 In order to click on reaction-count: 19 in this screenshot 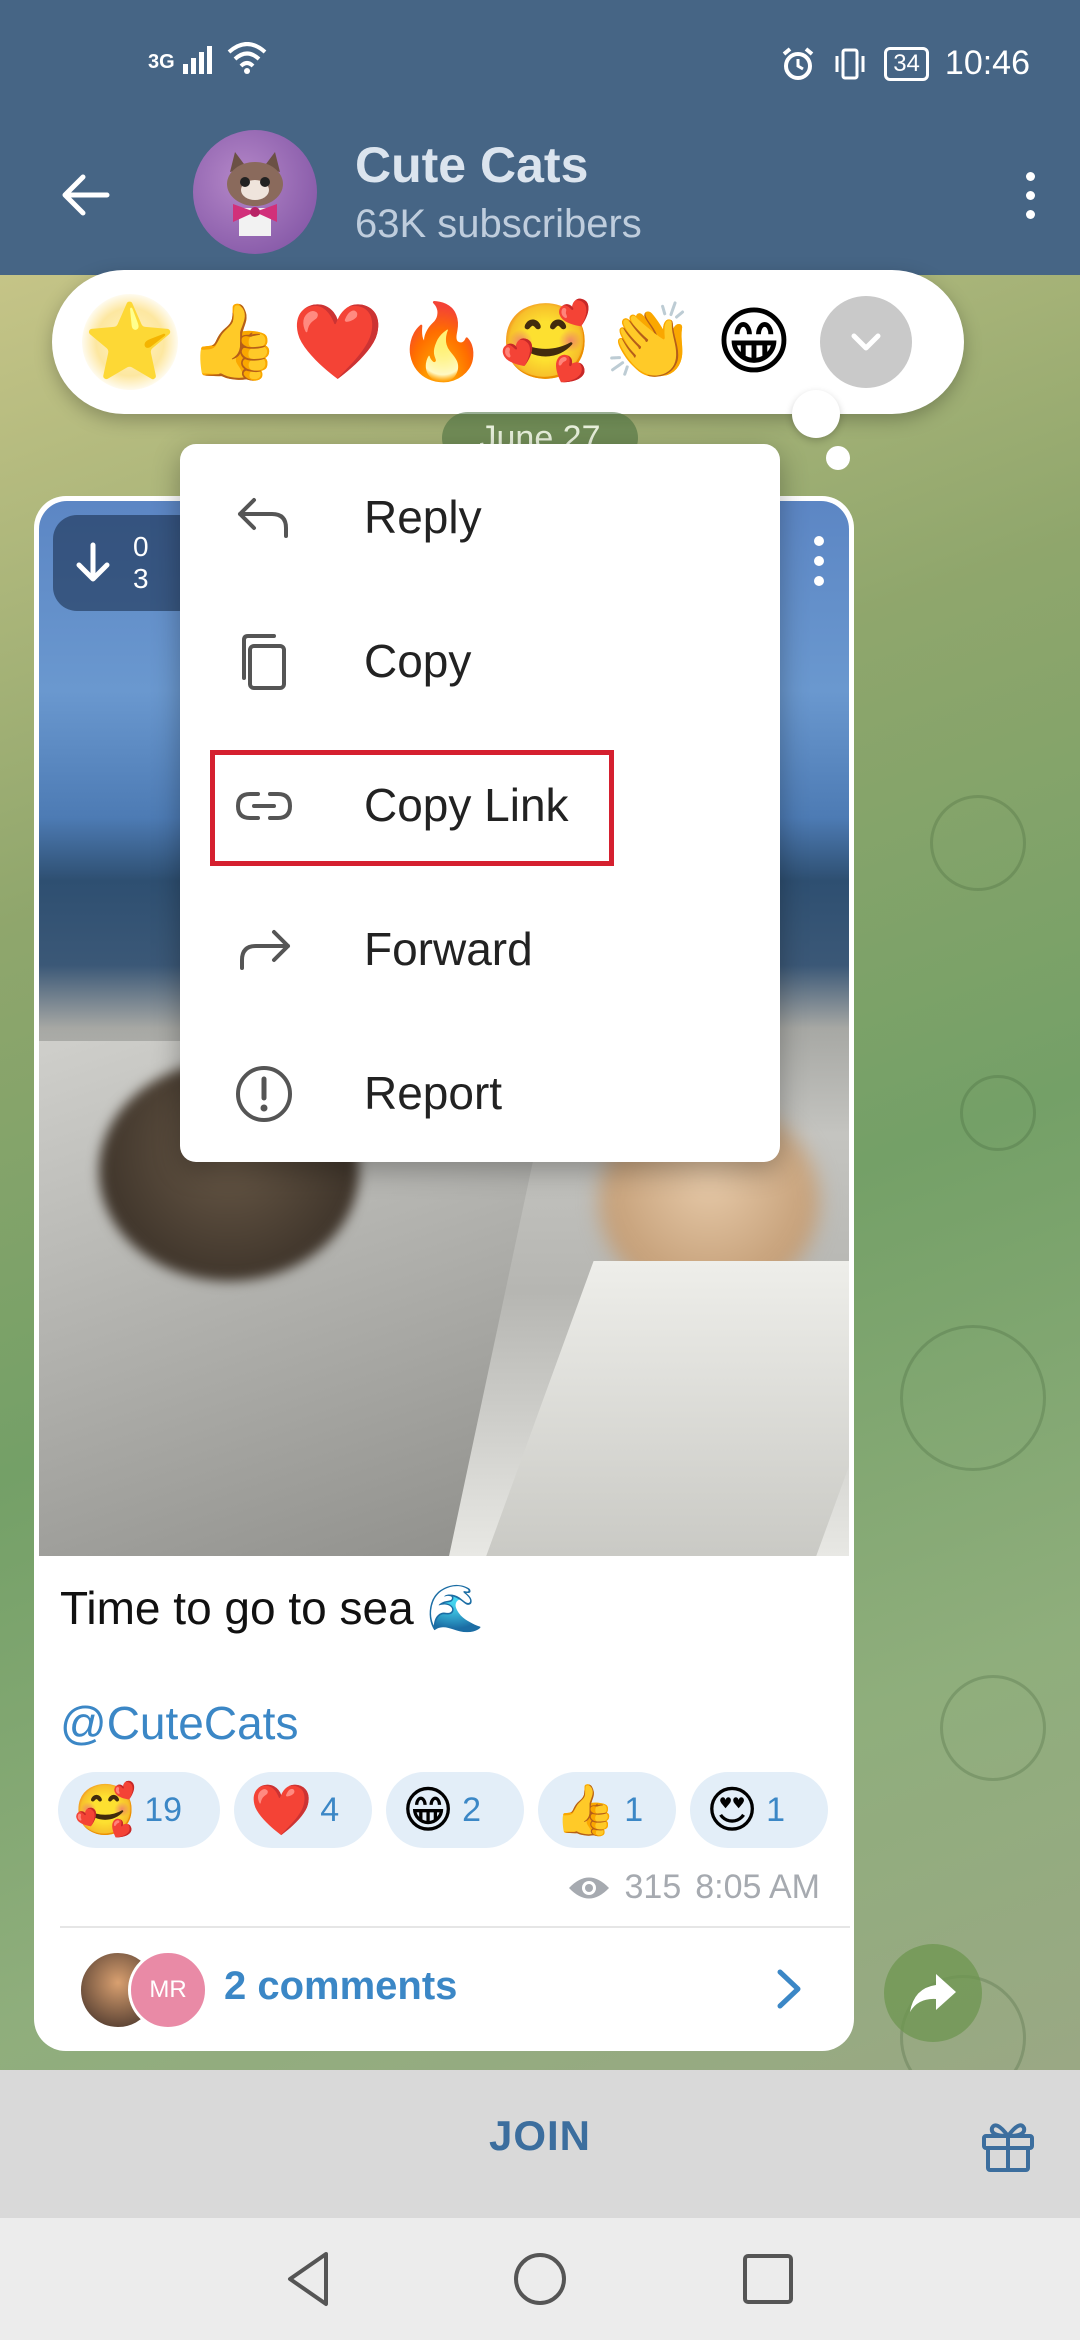, I will do `click(163, 1809)`.